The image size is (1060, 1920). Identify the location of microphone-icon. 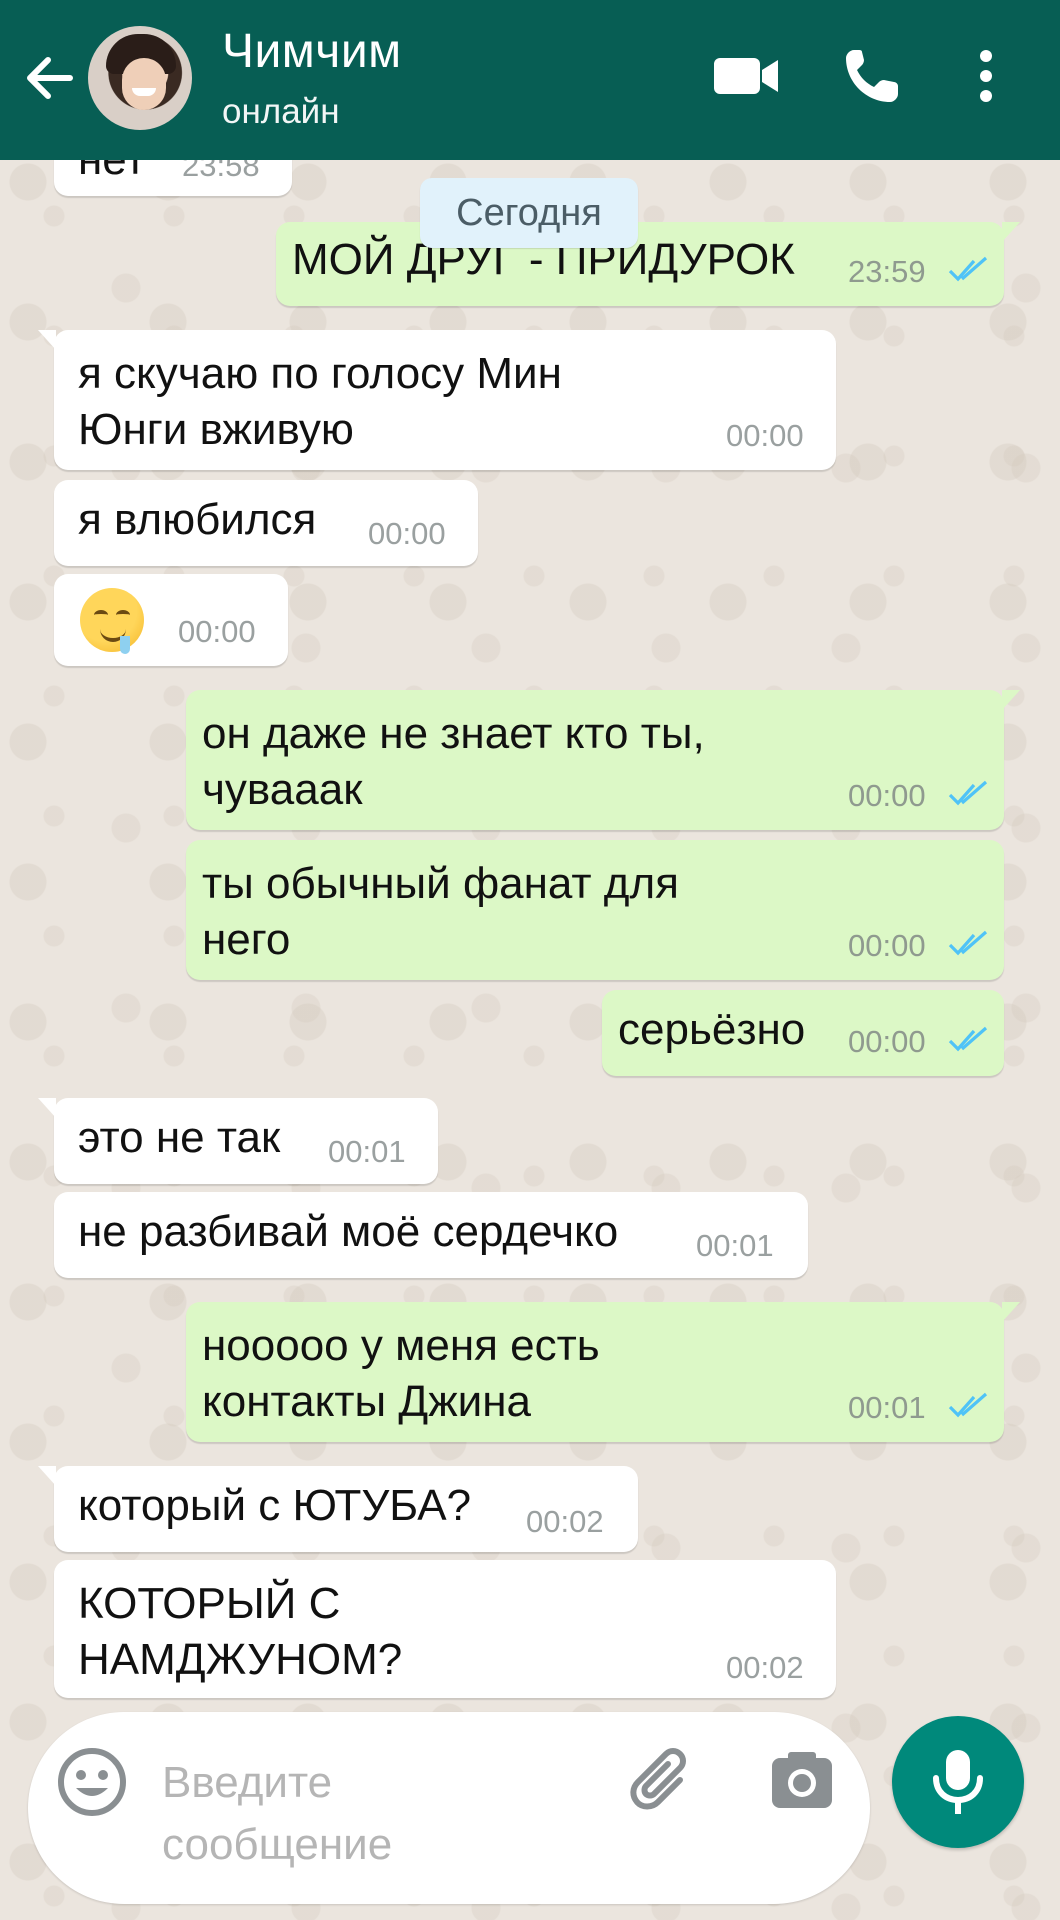
(958, 1782).